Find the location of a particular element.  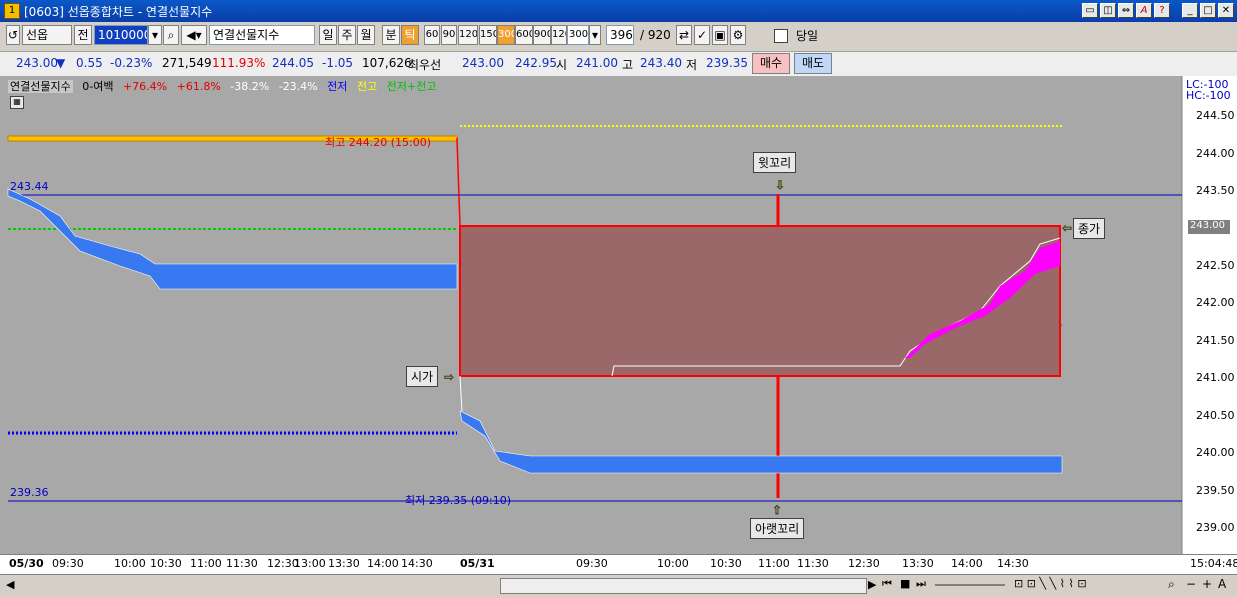

settings-icon: ⚙ is located at coordinates (738, 35).